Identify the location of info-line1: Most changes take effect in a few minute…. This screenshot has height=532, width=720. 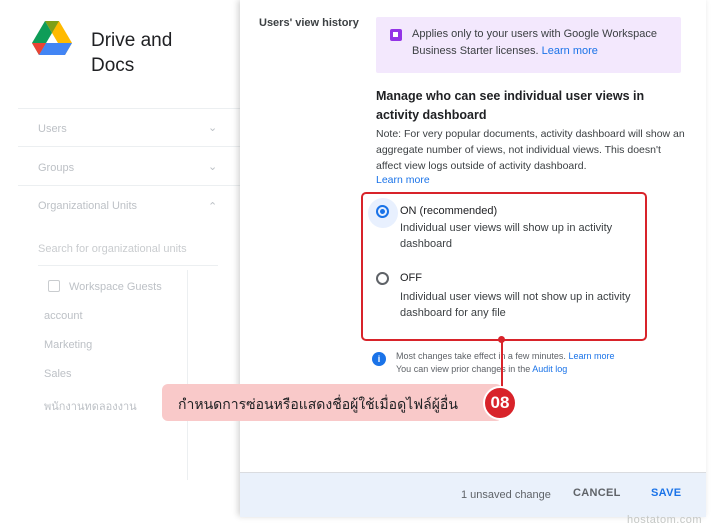
(481, 356).